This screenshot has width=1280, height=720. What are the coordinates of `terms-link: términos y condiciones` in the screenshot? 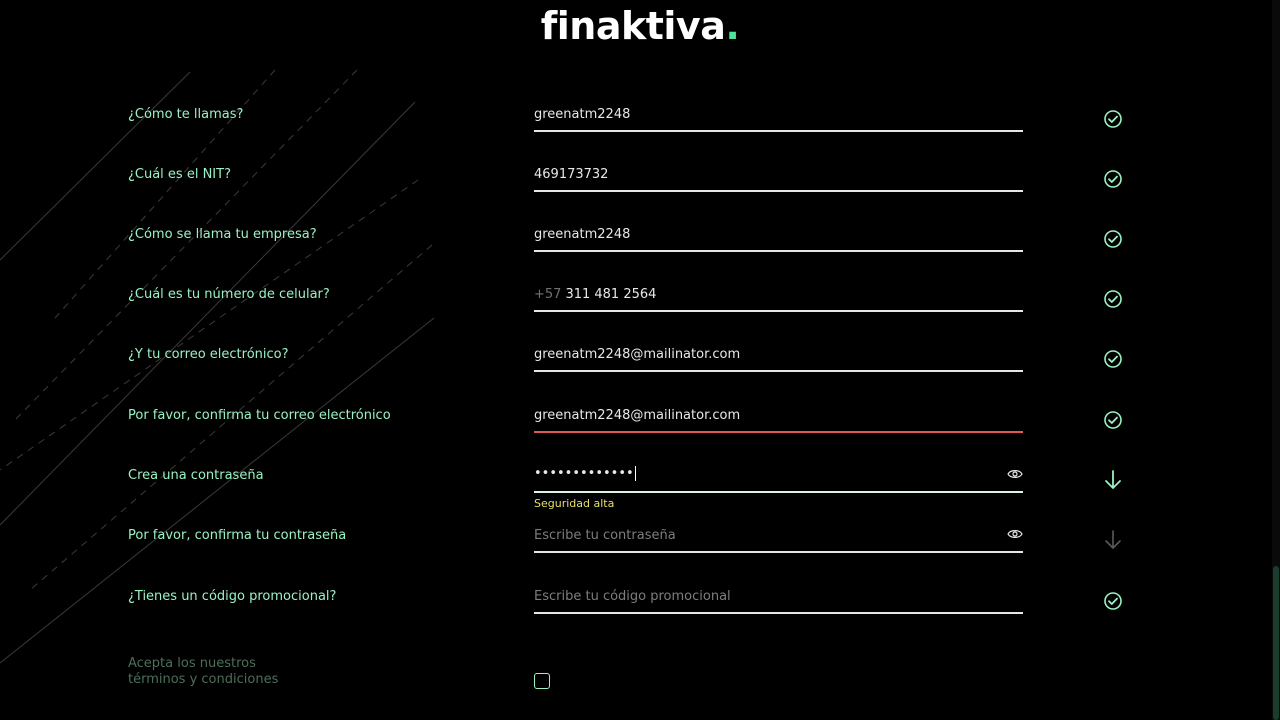 It's located at (203, 680).